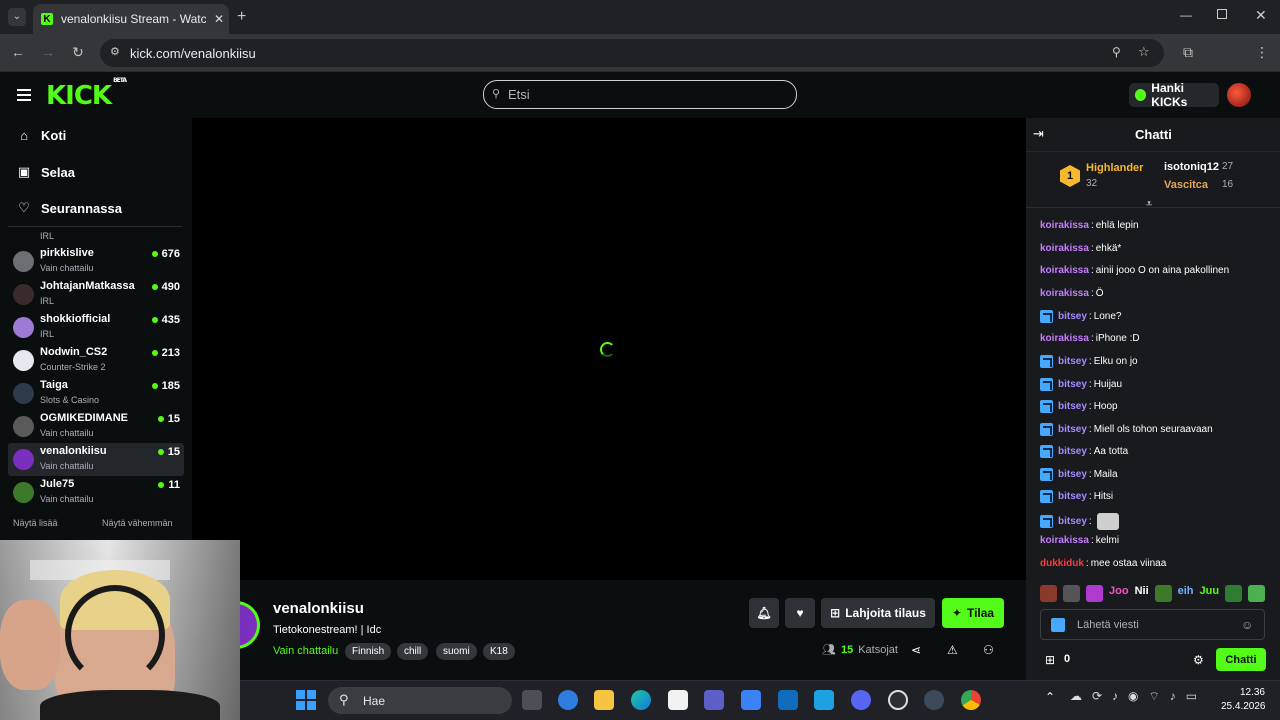 The width and height of the screenshot is (1280, 720). I want to click on user-avatar, so click(1239, 95).